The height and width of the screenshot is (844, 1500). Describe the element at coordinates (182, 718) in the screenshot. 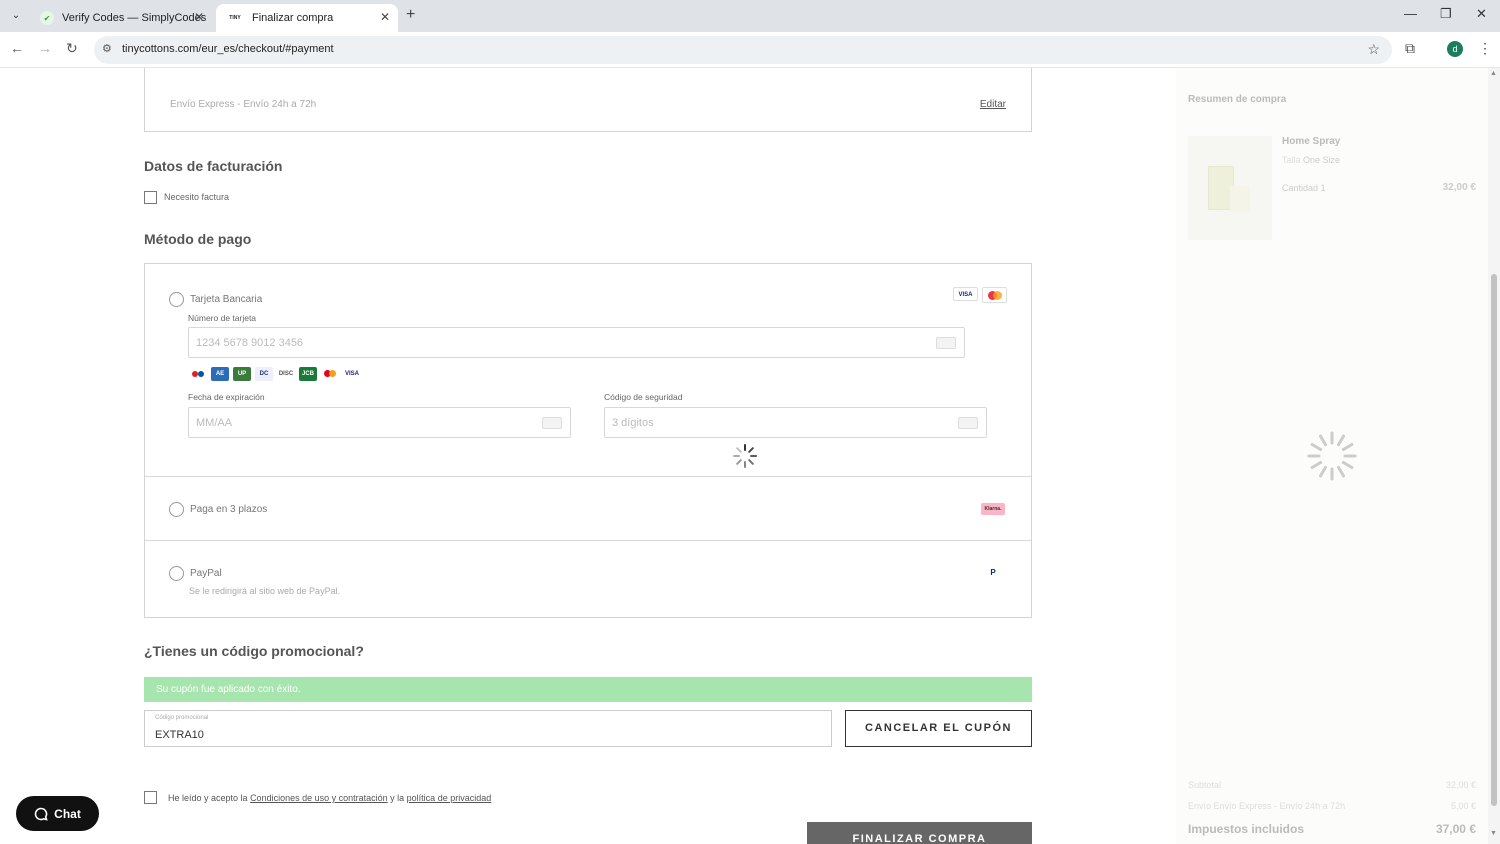

I see `promo-code-label: Código promocional` at that location.